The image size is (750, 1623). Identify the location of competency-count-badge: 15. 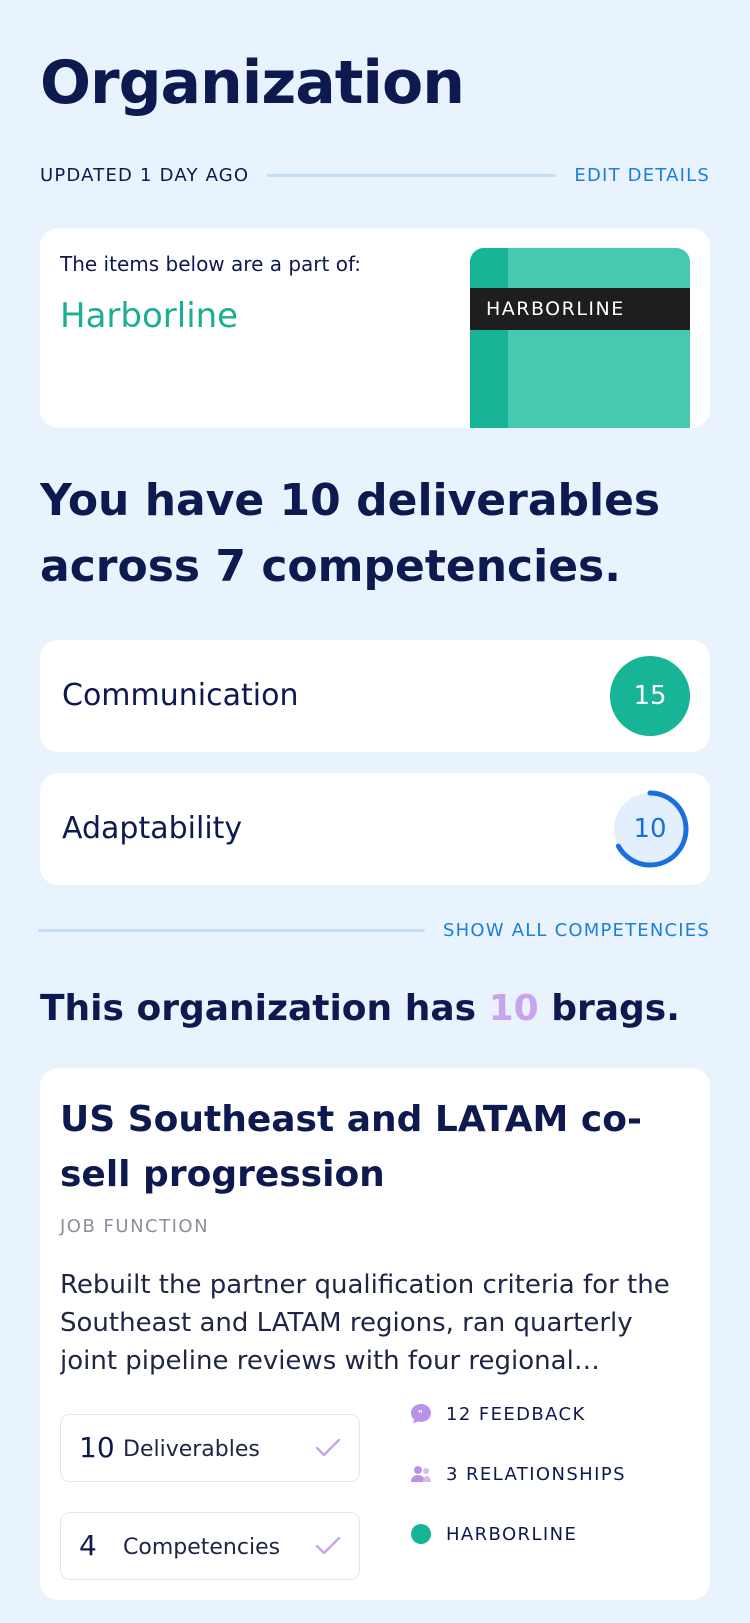
(650, 696).